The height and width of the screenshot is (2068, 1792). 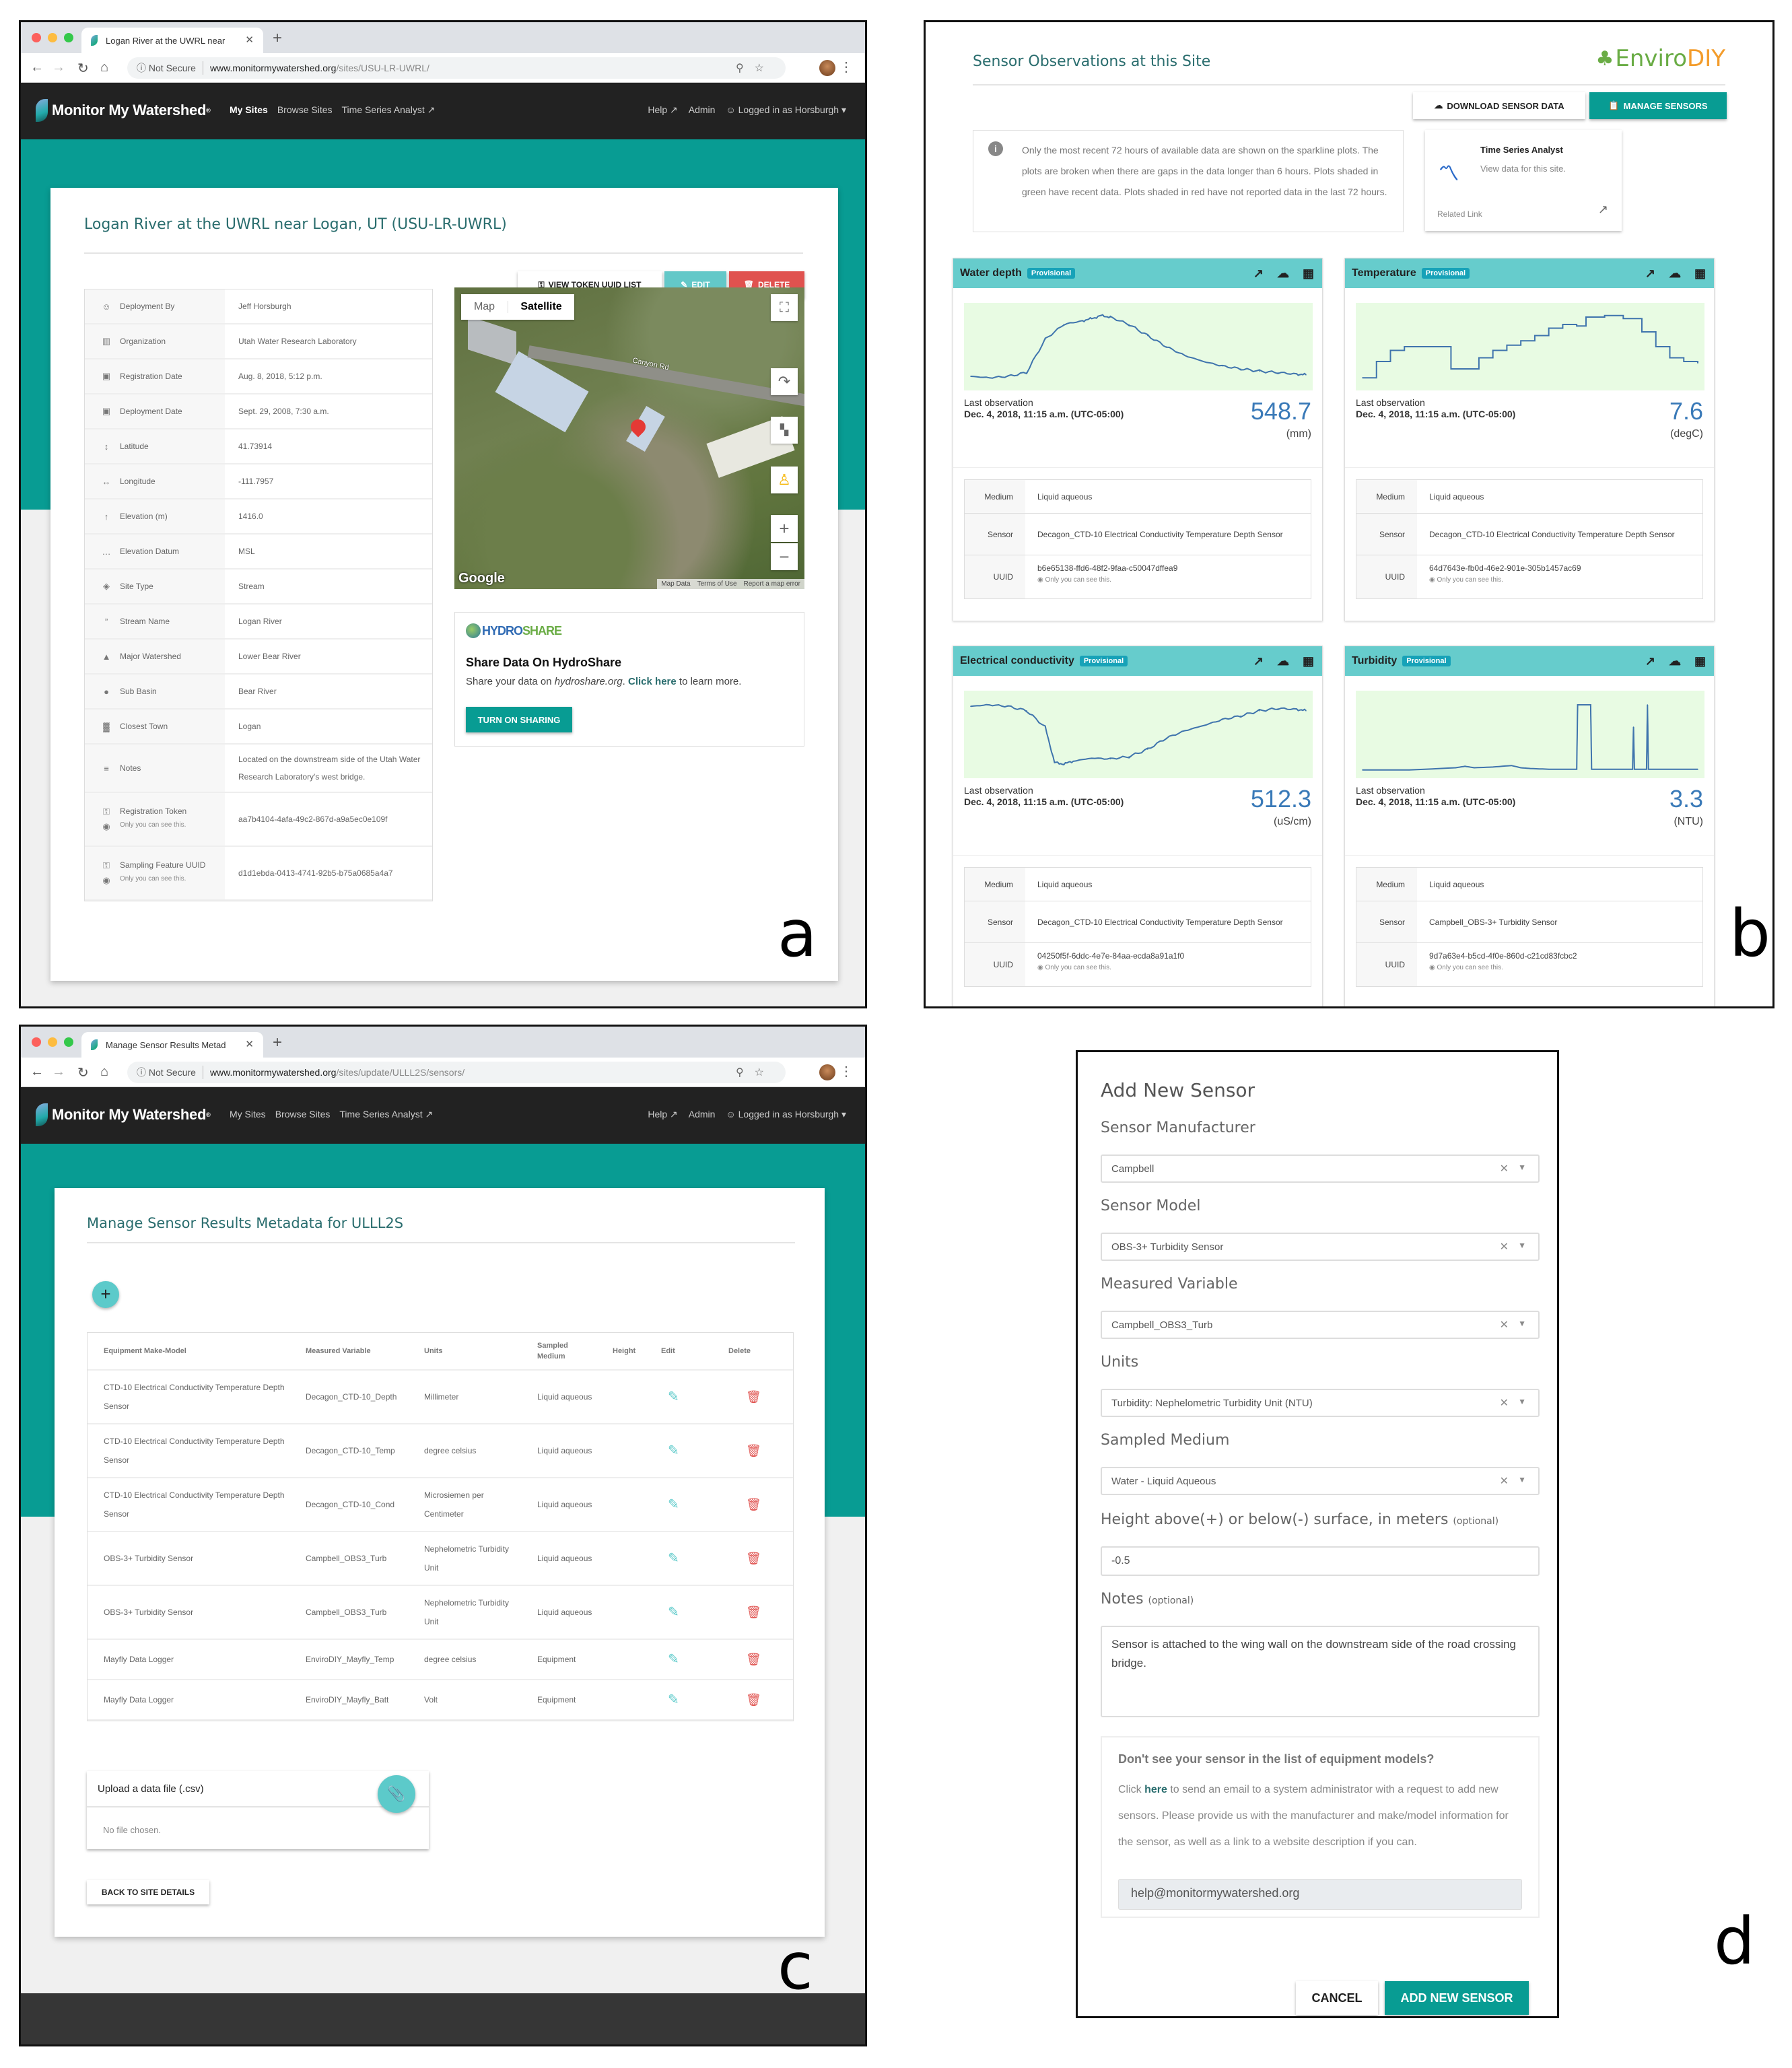 What do you see at coordinates (717, 584) in the screenshot?
I see `terms-of-use-link: Terms of Use` at bounding box center [717, 584].